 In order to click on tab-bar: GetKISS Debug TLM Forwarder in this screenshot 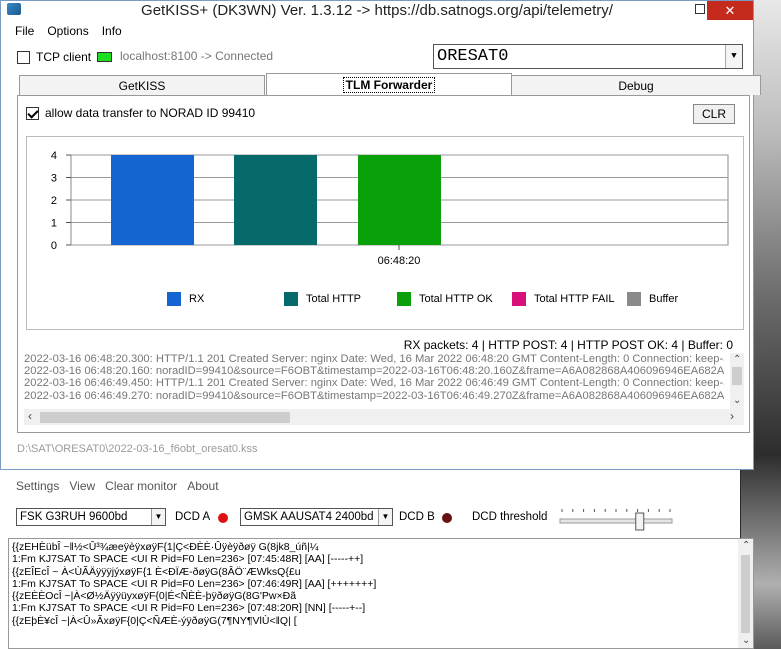, I will do `click(390, 84)`.